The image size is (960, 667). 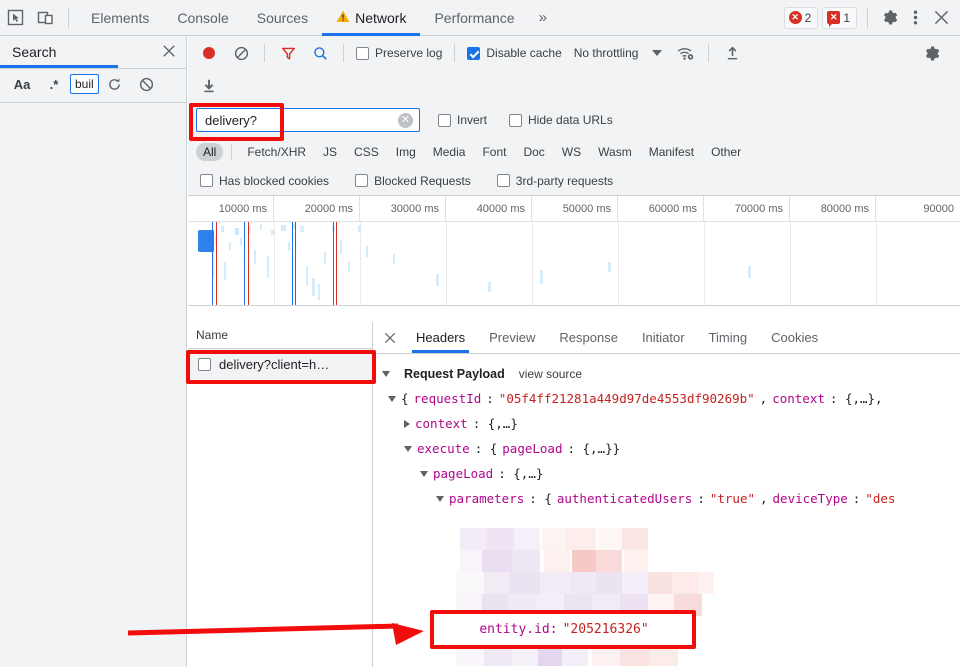 What do you see at coordinates (834, 19) in the screenshot?
I see `message-error-icon: ✕` at bounding box center [834, 19].